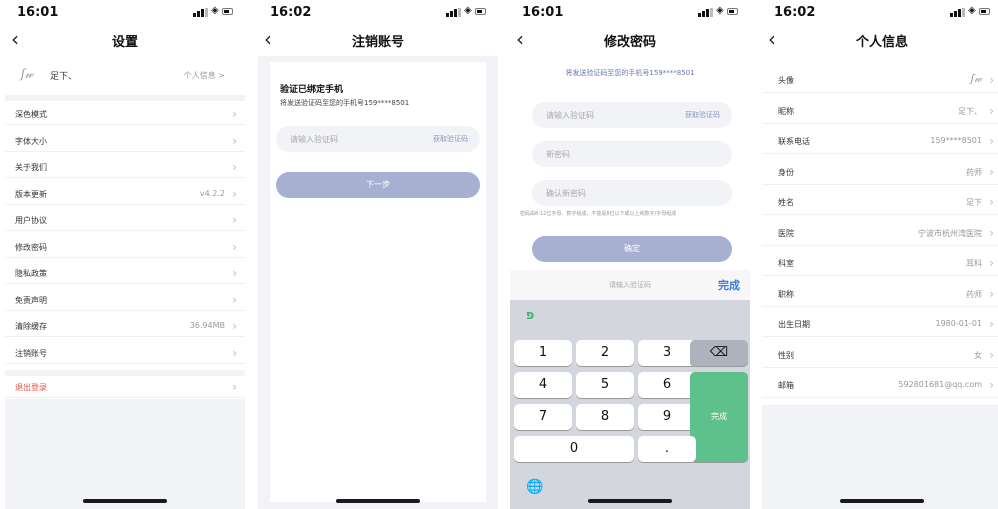 The image size is (998, 509). I want to click on profile-row-label: 性别, so click(786, 355).